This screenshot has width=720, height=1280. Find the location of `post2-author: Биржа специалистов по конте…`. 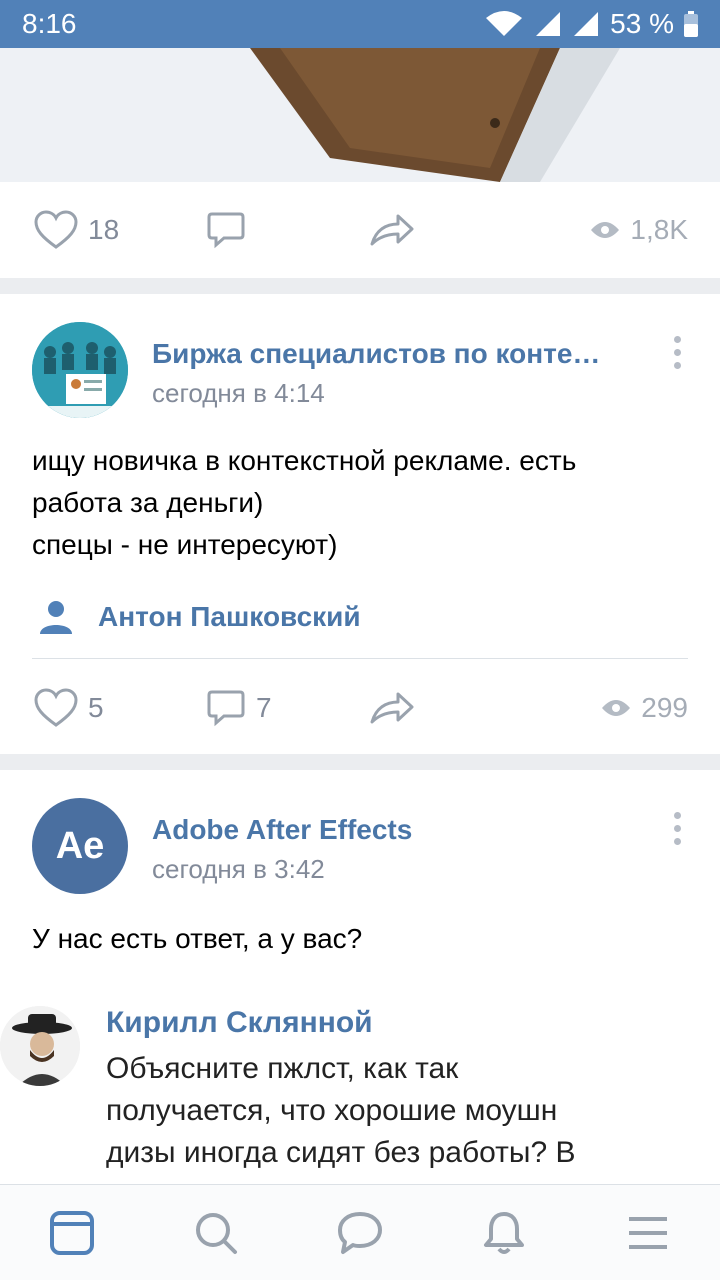

post2-author: Биржа специалистов по конте… is located at coordinates (376, 354).